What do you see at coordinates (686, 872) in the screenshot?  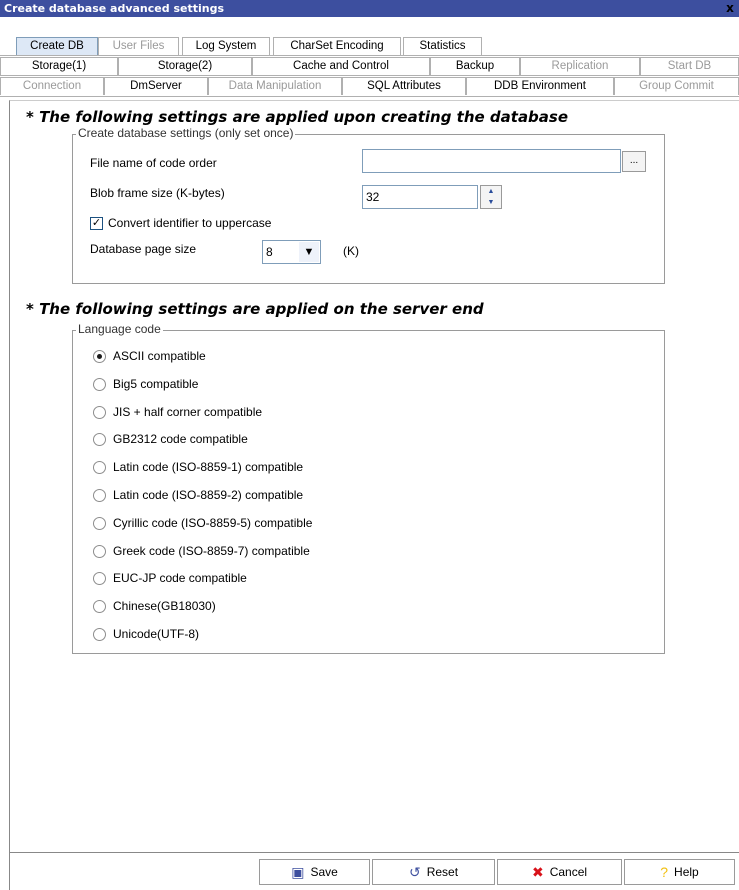 I see `help-button-label: Help` at bounding box center [686, 872].